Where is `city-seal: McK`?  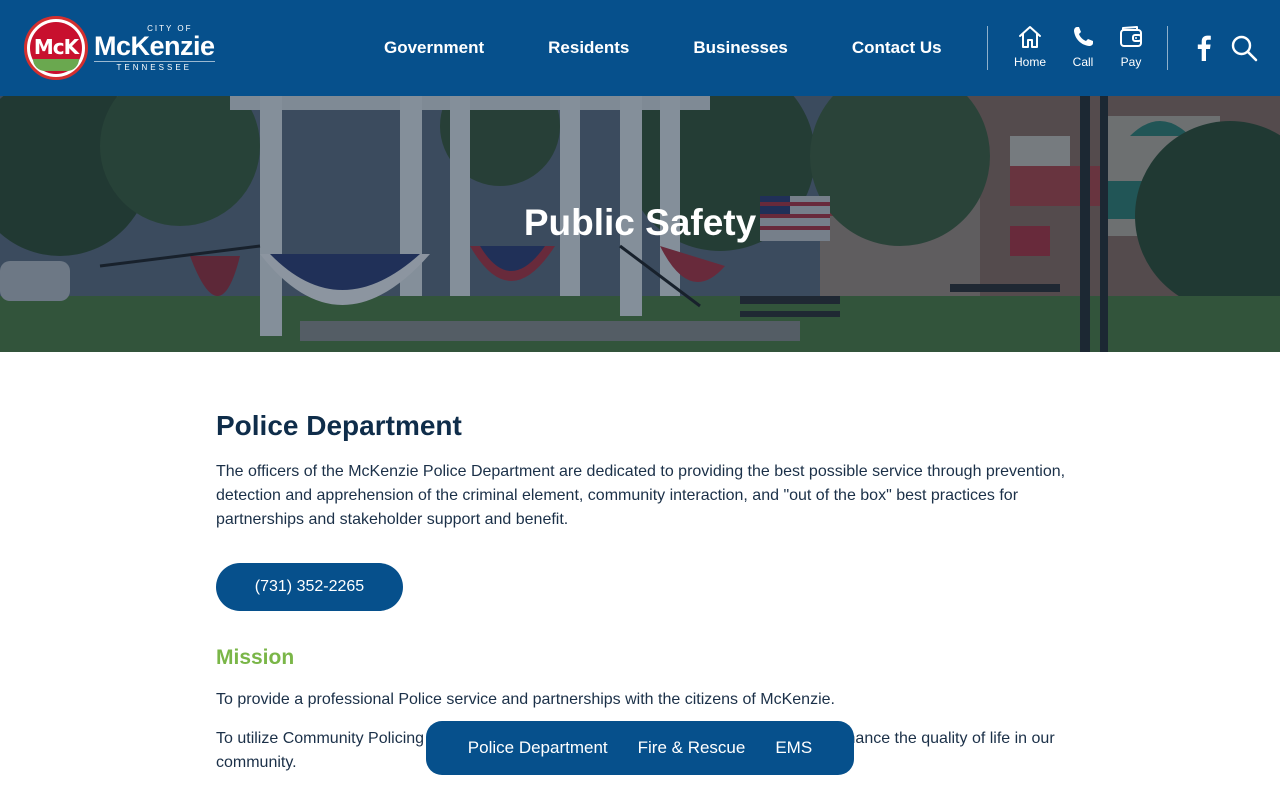
city-seal: McK is located at coordinates (56, 48).